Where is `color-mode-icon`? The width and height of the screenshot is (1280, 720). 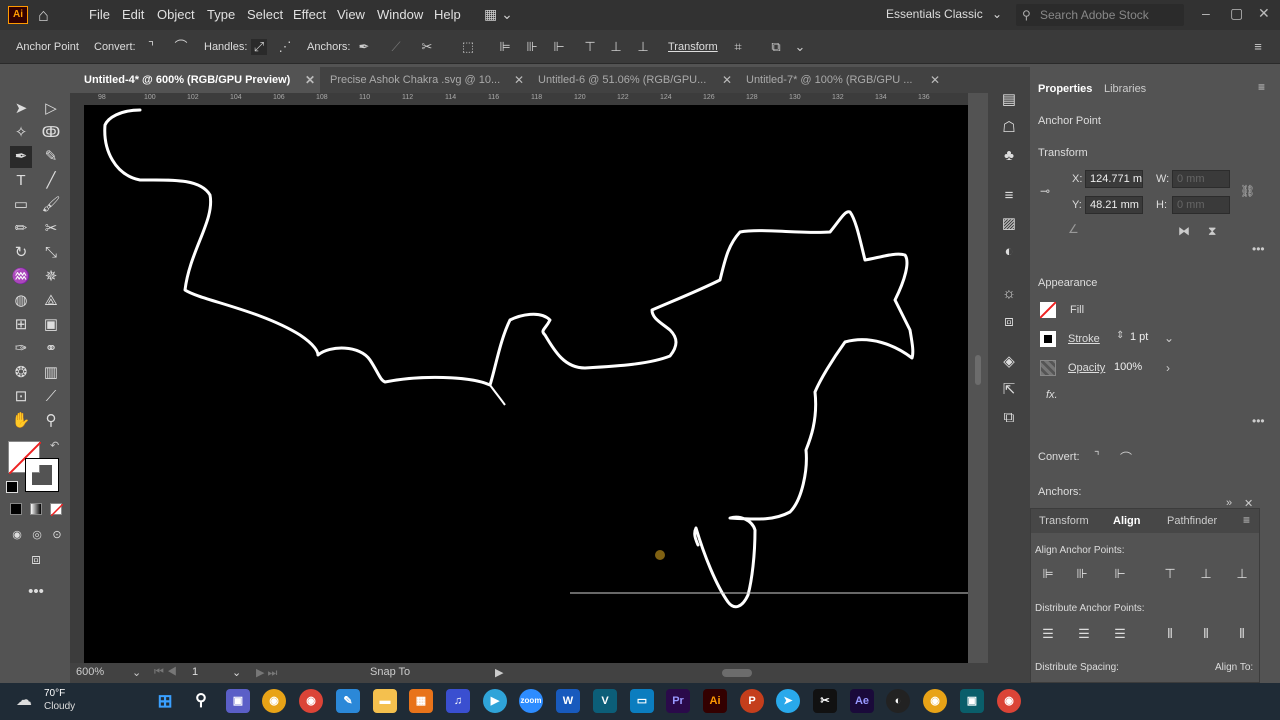
color-mode-icon is located at coordinates (16, 509).